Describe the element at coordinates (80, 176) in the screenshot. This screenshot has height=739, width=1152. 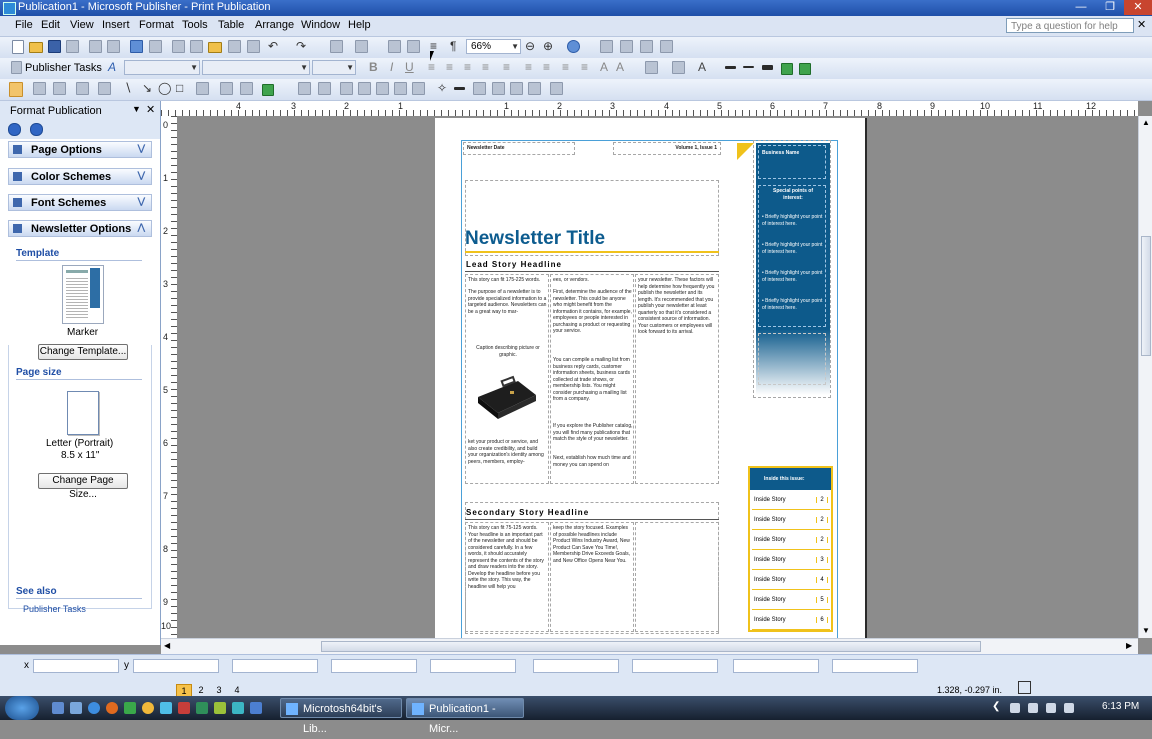
I see `section-color-schemes: Color Schemes ⋁` at that location.